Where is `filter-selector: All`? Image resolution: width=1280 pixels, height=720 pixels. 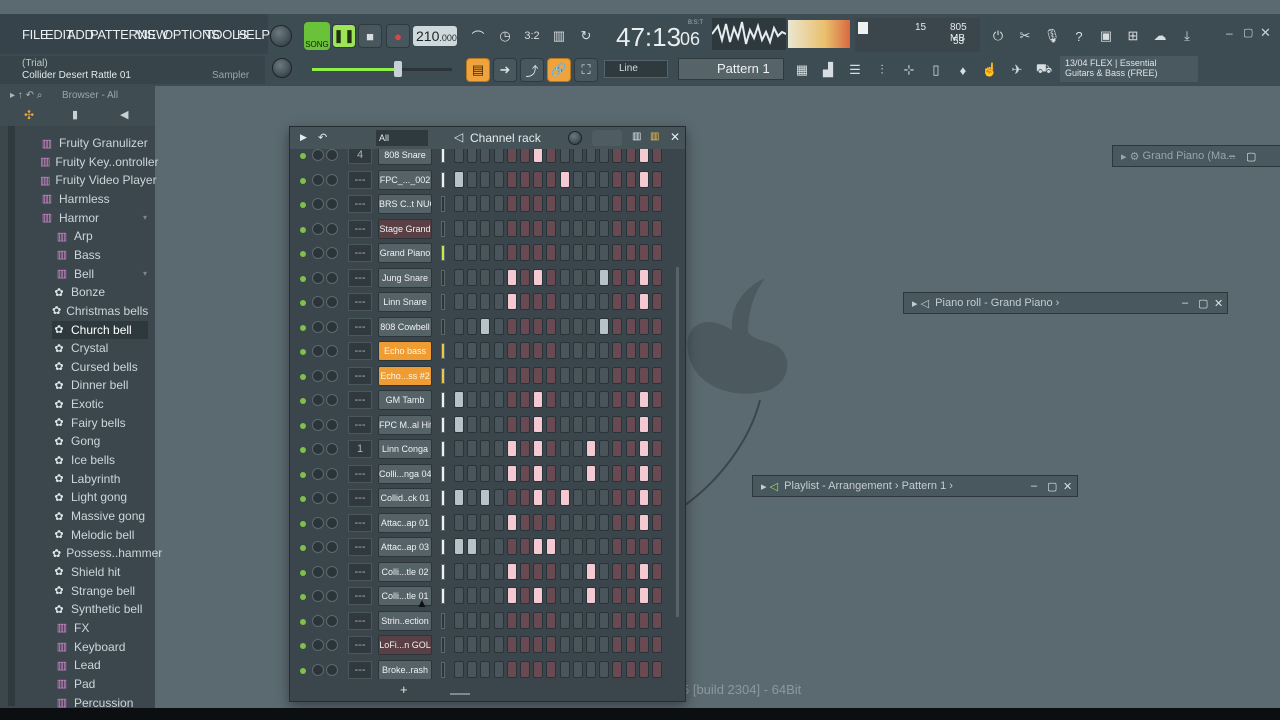 filter-selector: All is located at coordinates (402, 138).